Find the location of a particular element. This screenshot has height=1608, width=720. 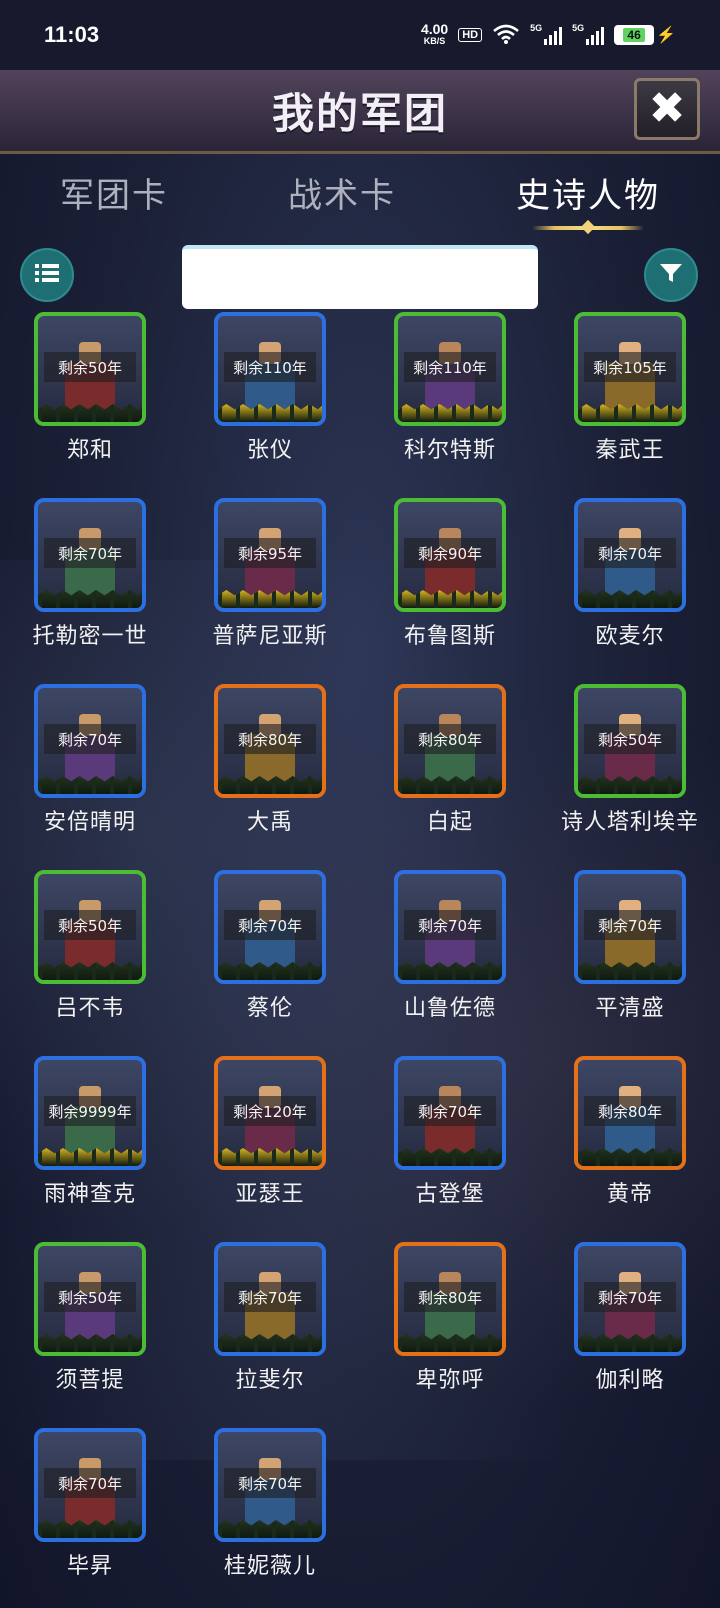

tab-legion-cards: 军团卡 is located at coordinates (114, 197).